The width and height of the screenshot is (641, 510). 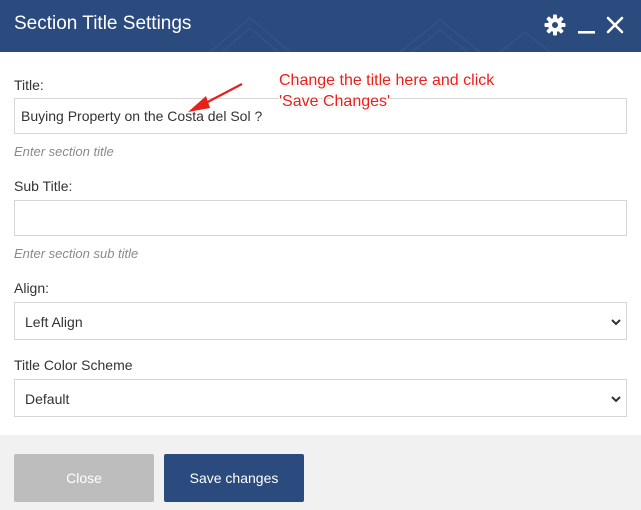 I want to click on minimize-icon, so click(x=587, y=25).